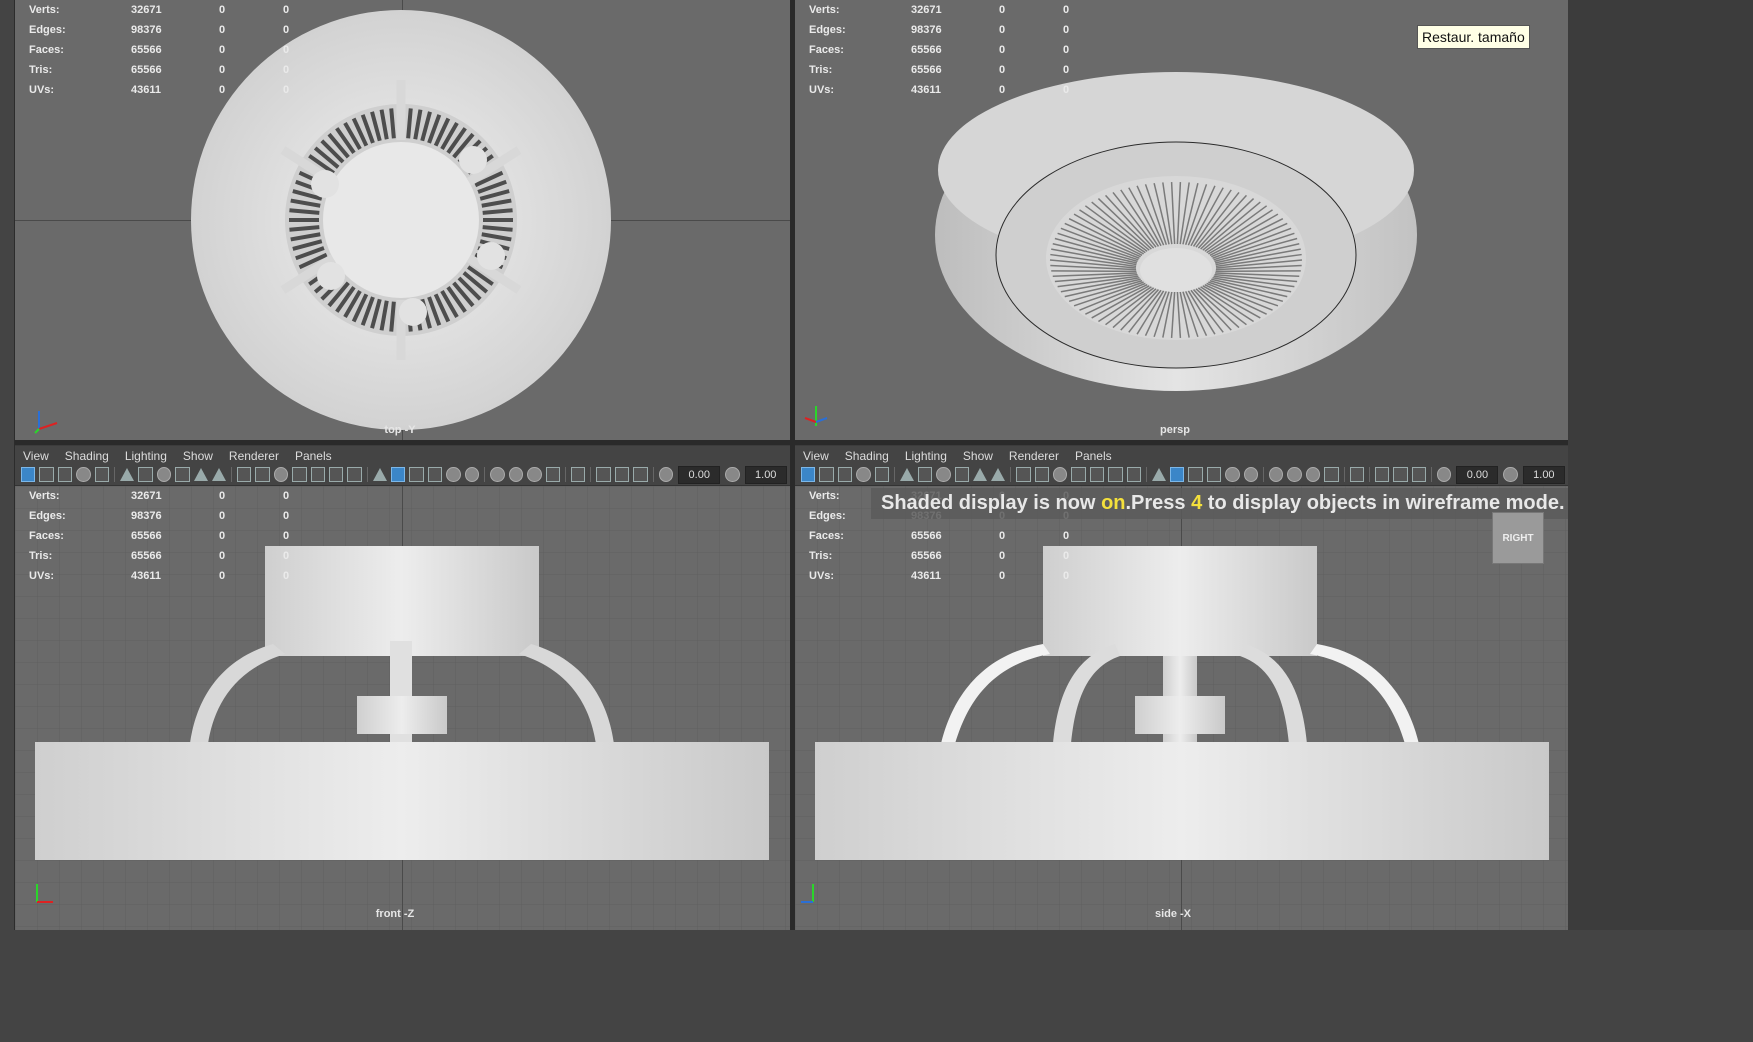  Describe the element at coordinates (402, 456) in the screenshot. I see `panel-menu-bar-front: View Shading Lighting Show Renderer Panels` at that location.